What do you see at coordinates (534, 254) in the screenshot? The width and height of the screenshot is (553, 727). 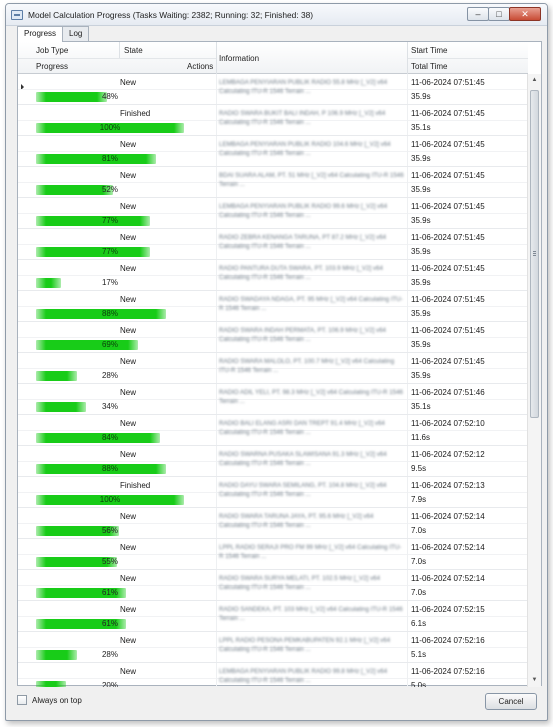 I see `scroll-thumb` at bounding box center [534, 254].